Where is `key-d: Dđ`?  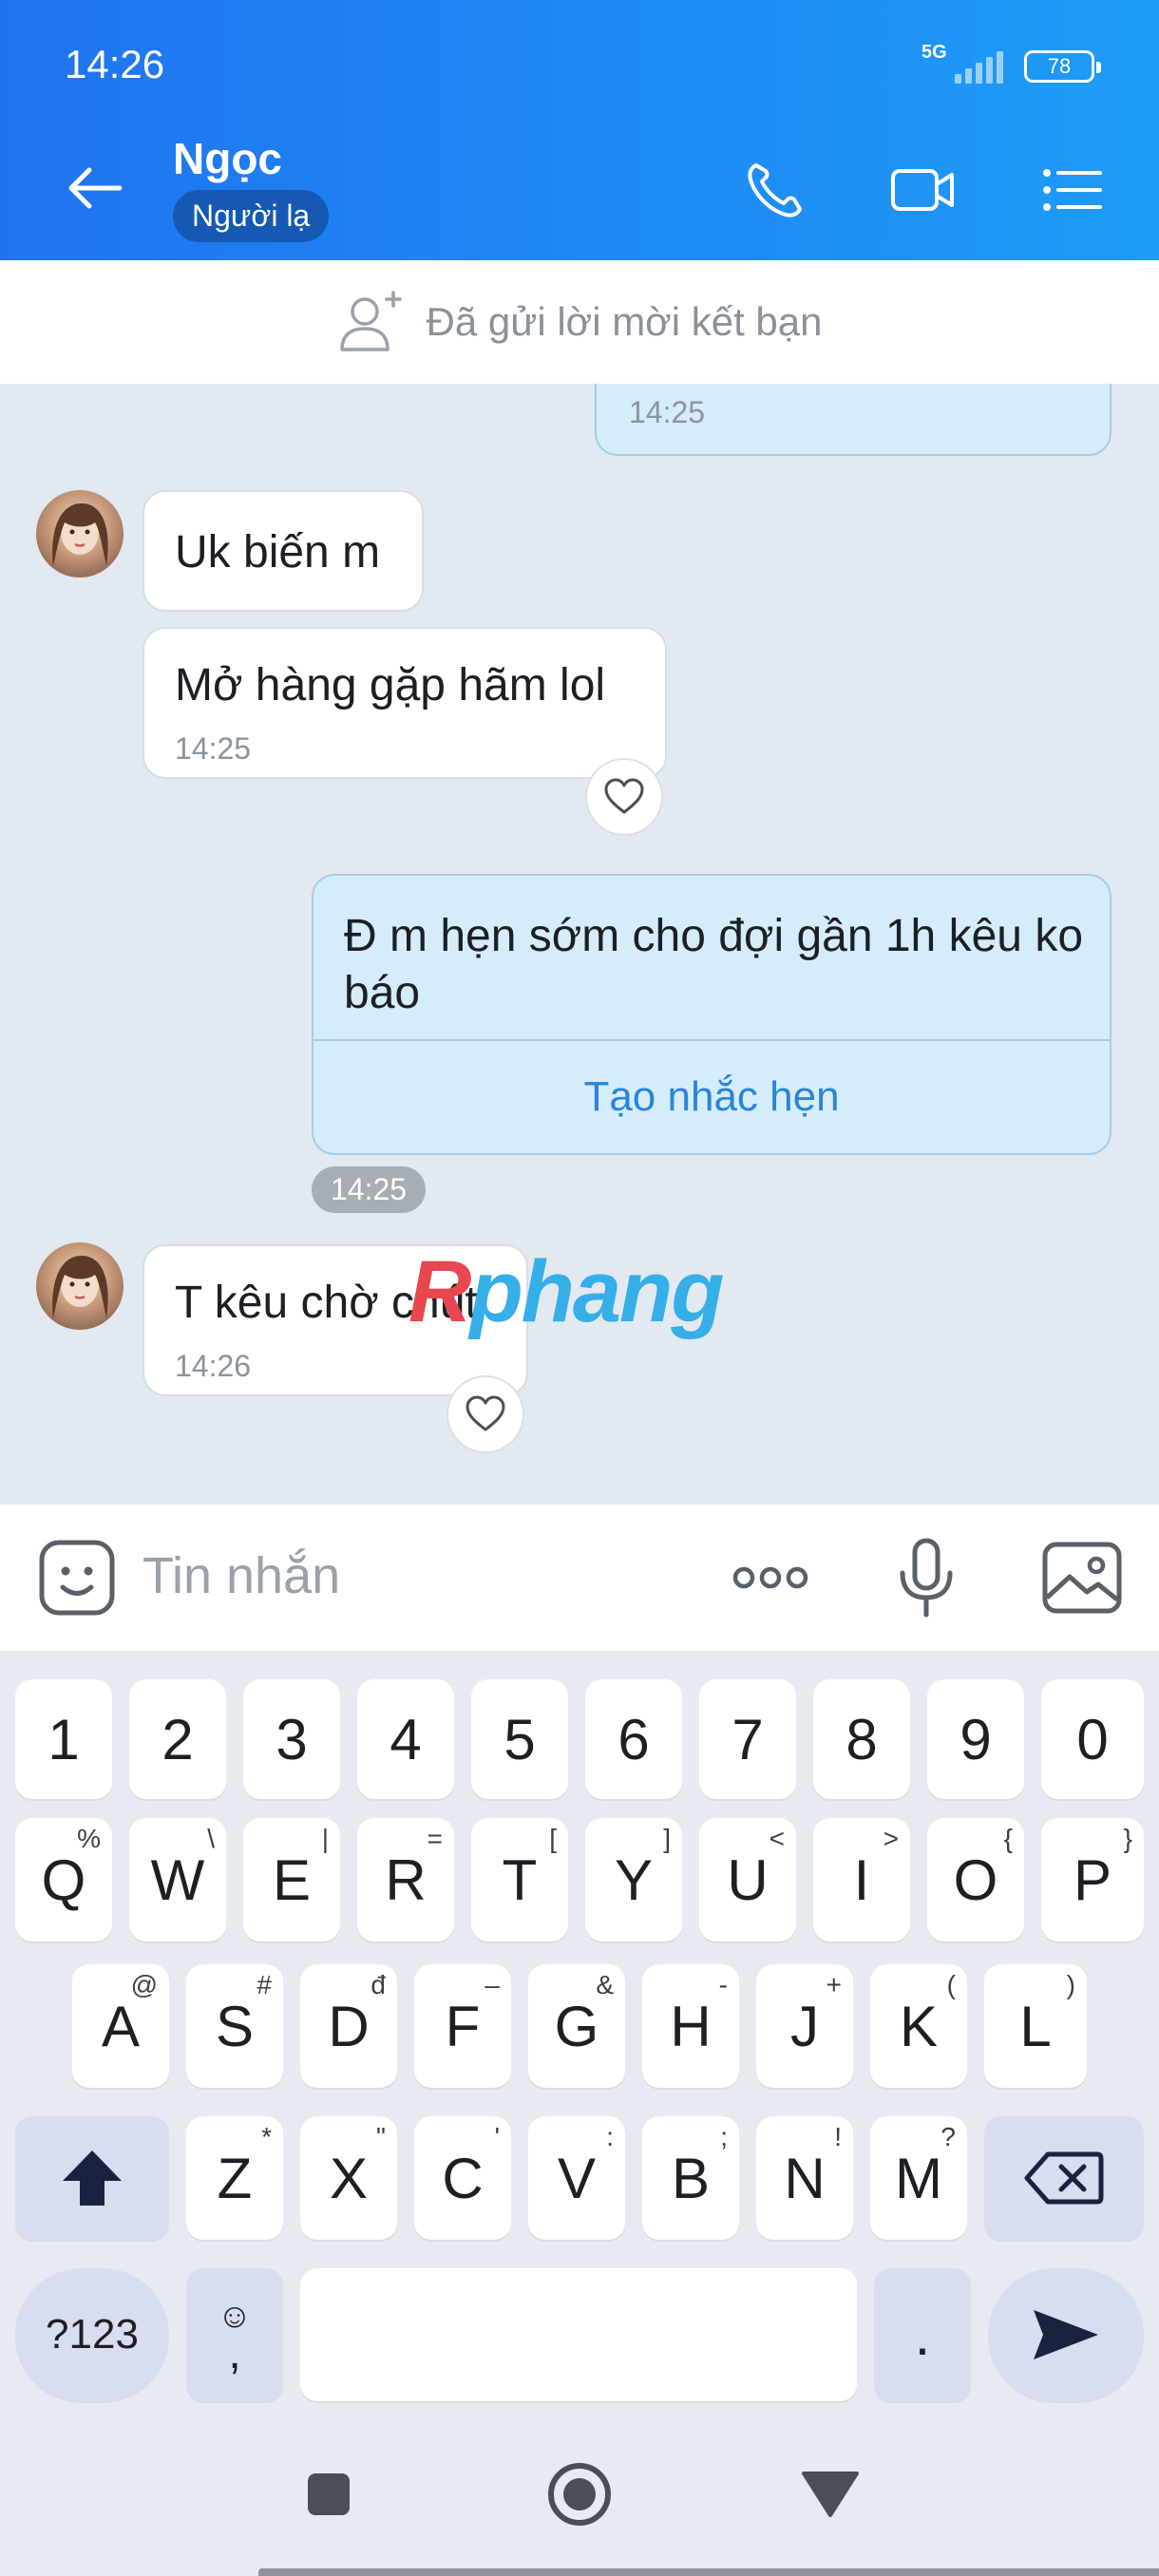 key-d: Dđ is located at coordinates (348, 2026).